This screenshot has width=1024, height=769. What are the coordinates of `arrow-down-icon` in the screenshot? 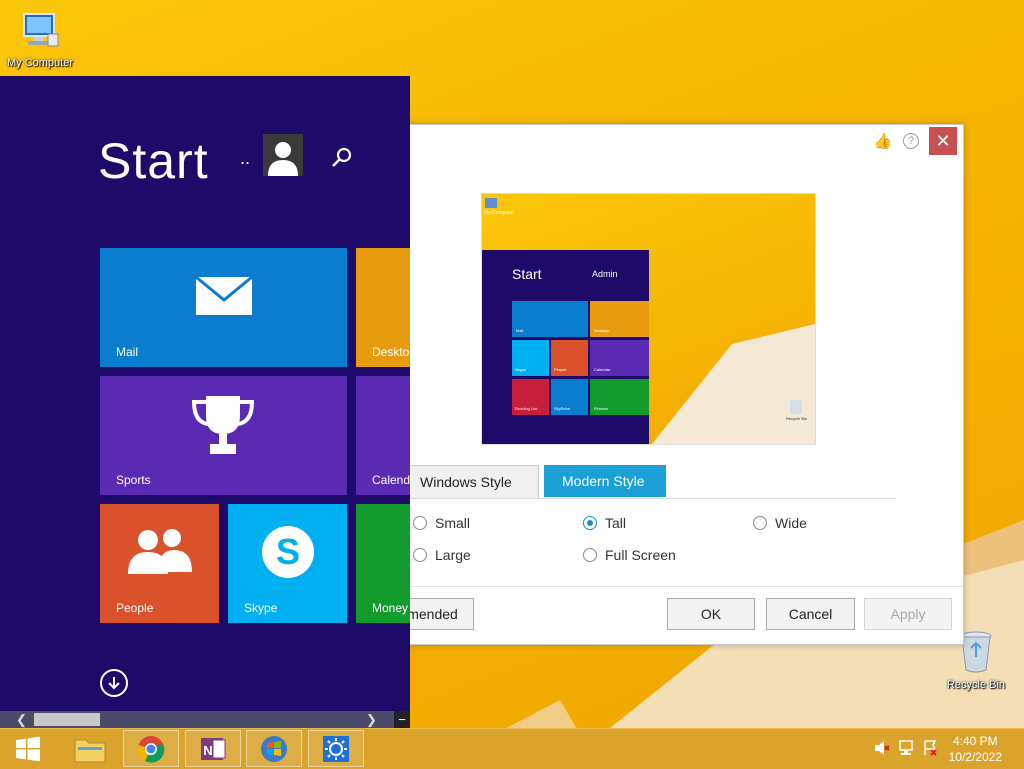 It's located at (114, 683).